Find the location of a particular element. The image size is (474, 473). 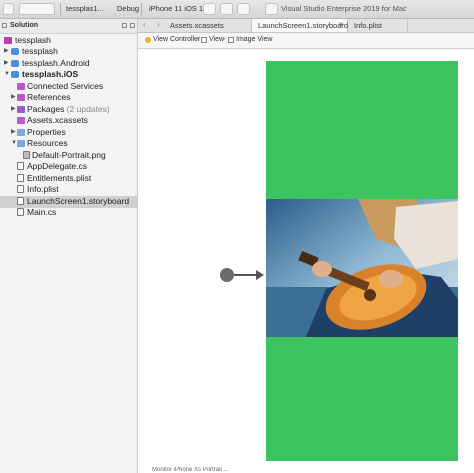

breadcrumb: View Controller > View > Image View is located at coordinates (306, 41).